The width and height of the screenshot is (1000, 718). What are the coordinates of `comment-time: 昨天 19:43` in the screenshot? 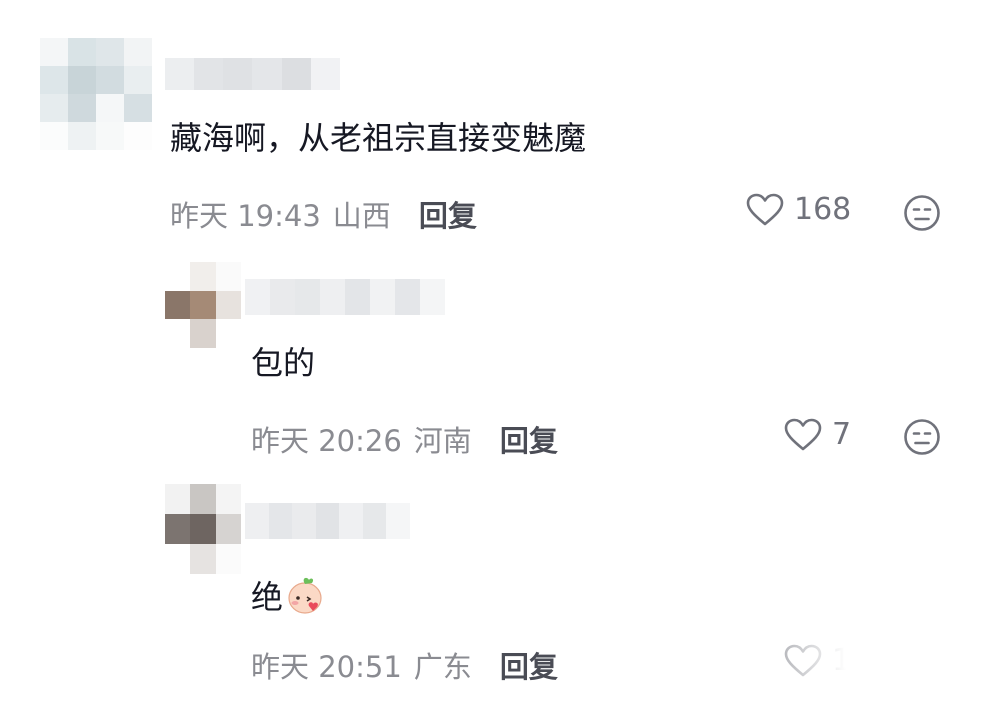 It's located at (245, 216).